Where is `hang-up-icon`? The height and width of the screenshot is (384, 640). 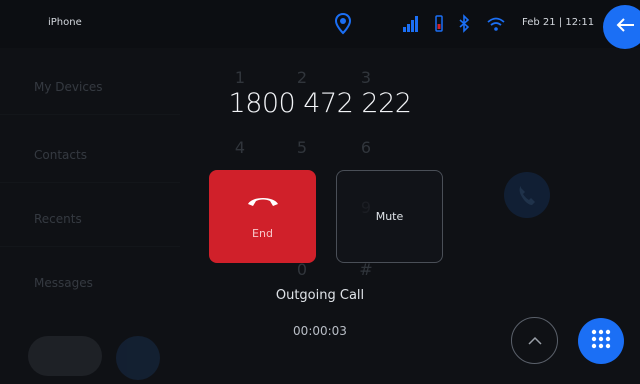 hang-up-icon is located at coordinates (263, 203).